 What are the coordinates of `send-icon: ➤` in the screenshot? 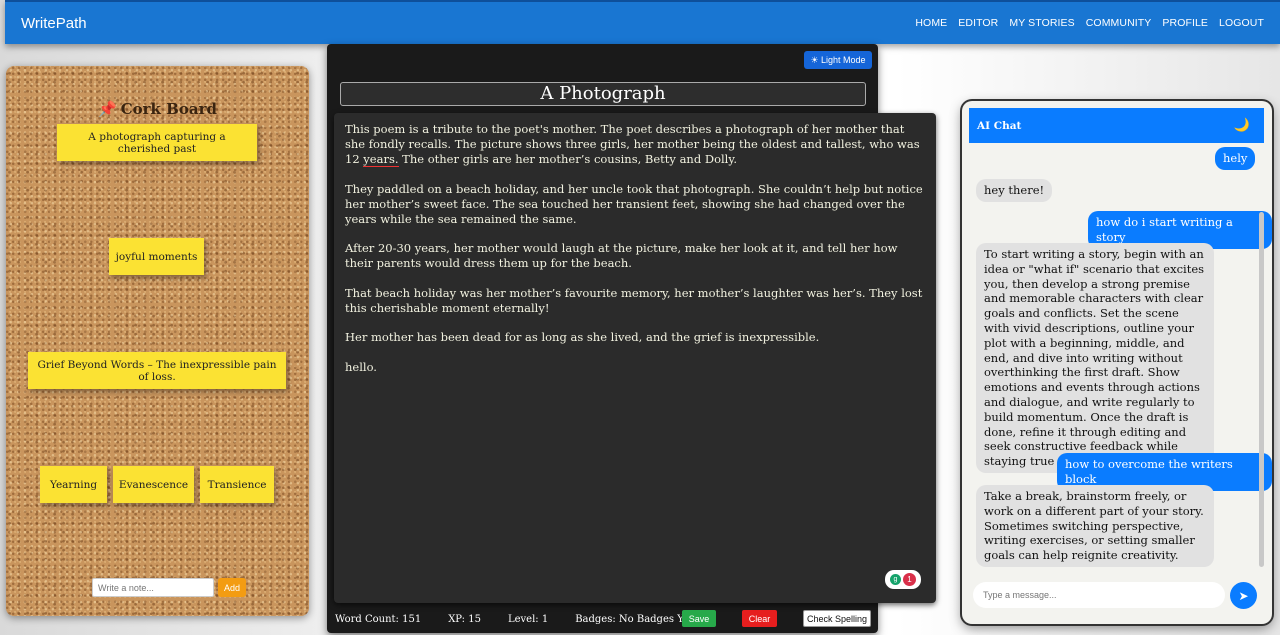 It's located at (1243, 595).